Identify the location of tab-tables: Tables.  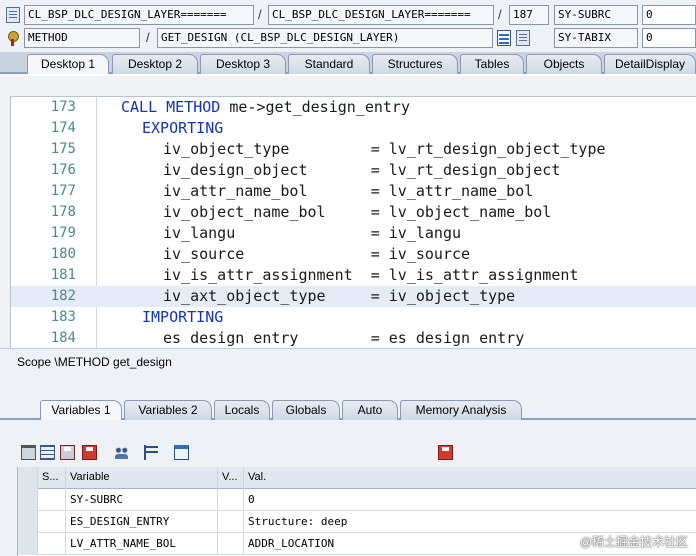
(492, 64).